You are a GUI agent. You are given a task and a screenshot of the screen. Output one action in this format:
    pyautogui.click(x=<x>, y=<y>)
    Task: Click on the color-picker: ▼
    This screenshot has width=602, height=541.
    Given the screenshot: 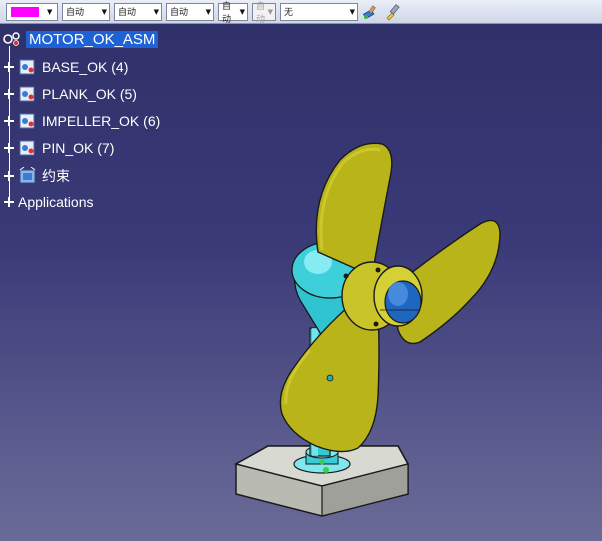 What is the action you would take?
    pyautogui.click(x=32, y=11)
    